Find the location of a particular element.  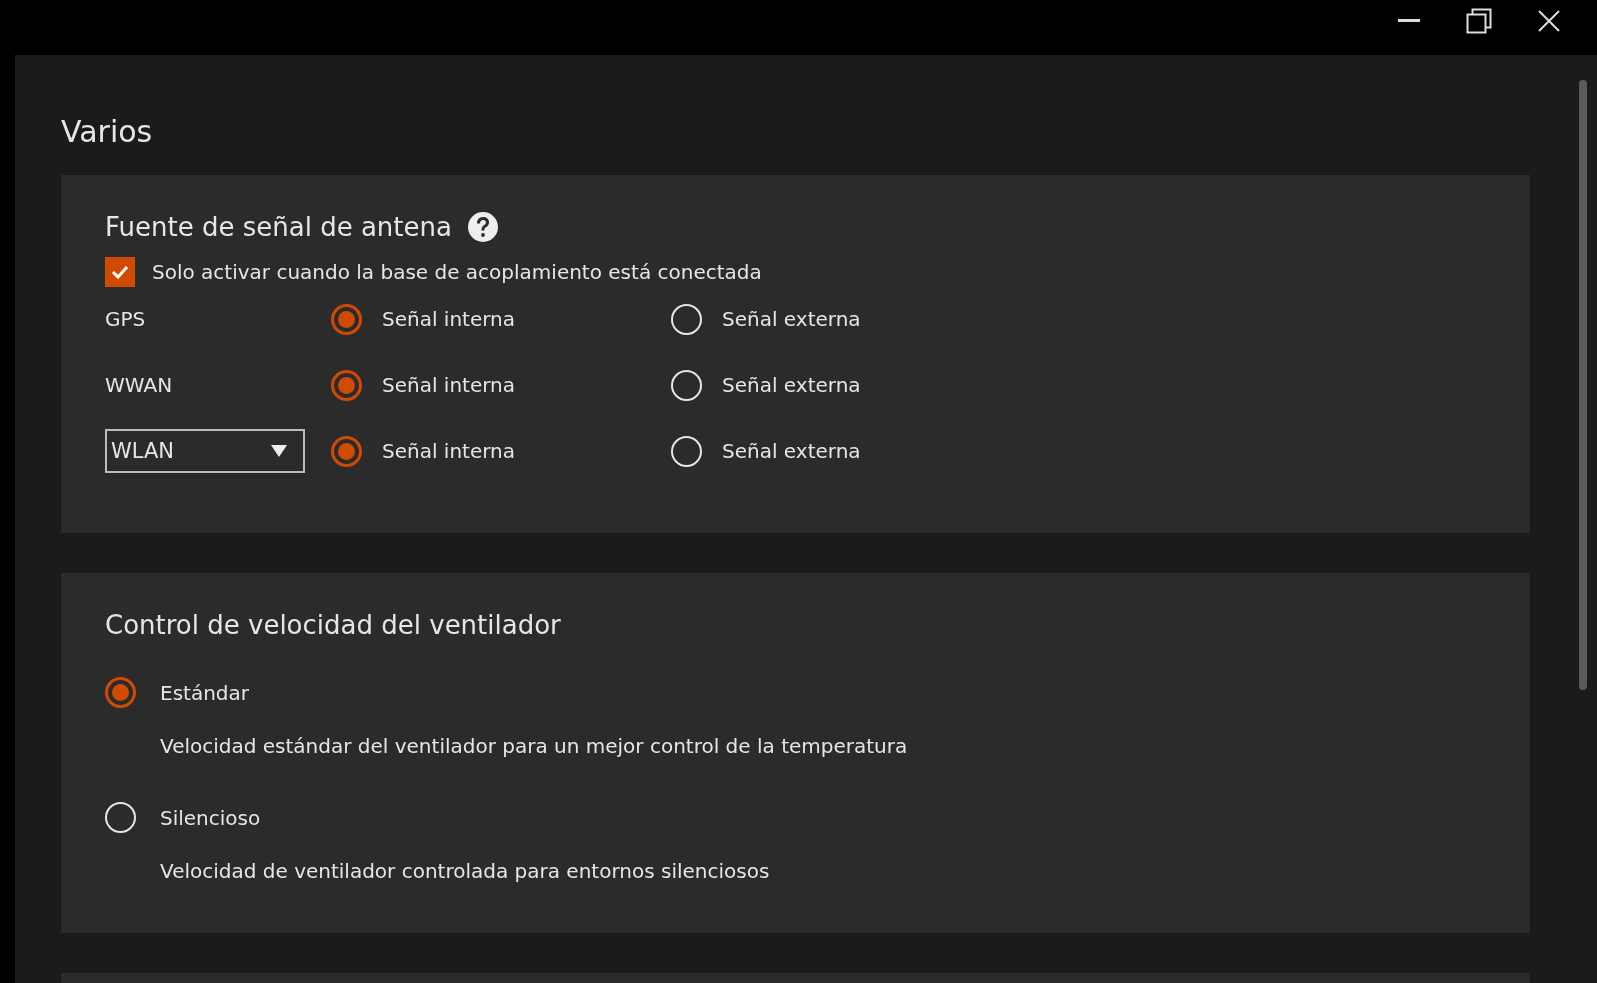

signal-label: GPS is located at coordinates (125, 319).